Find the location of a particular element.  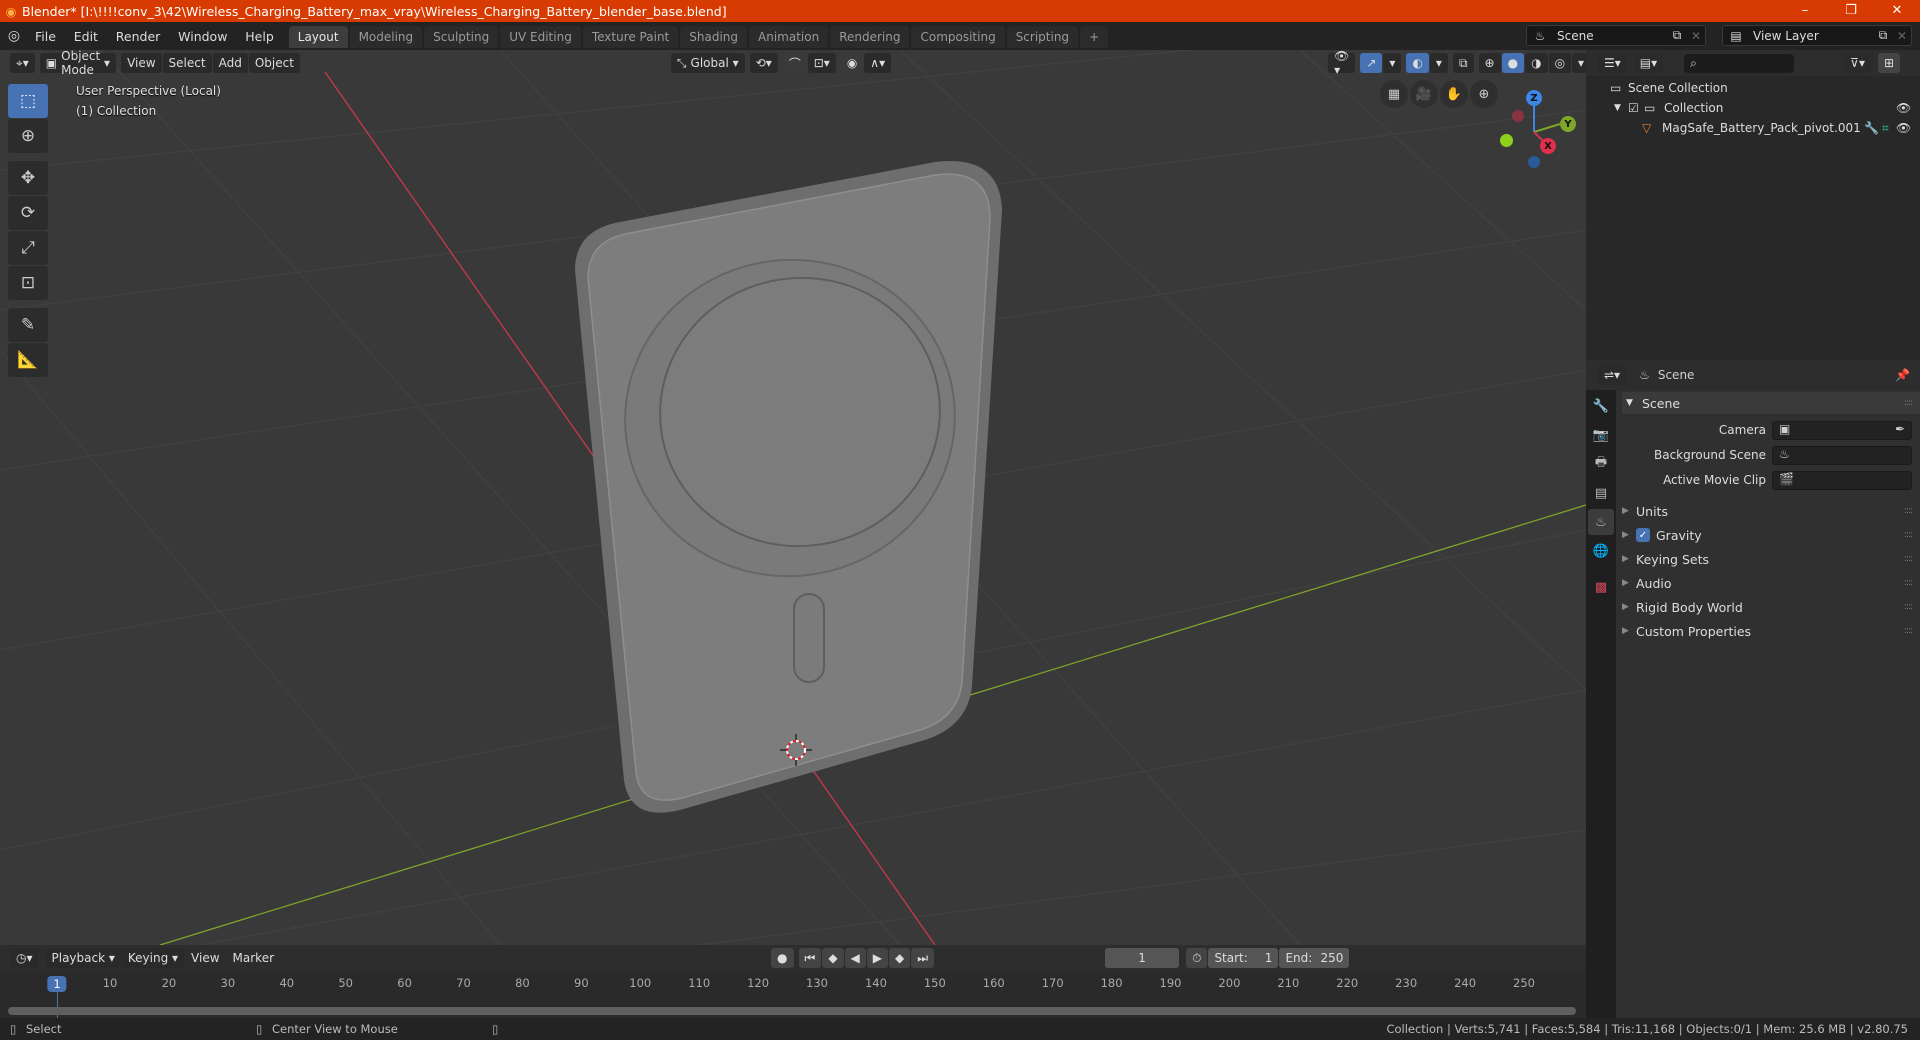

outliner-editor-type: ☰▾ is located at coordinates (1612, 63).